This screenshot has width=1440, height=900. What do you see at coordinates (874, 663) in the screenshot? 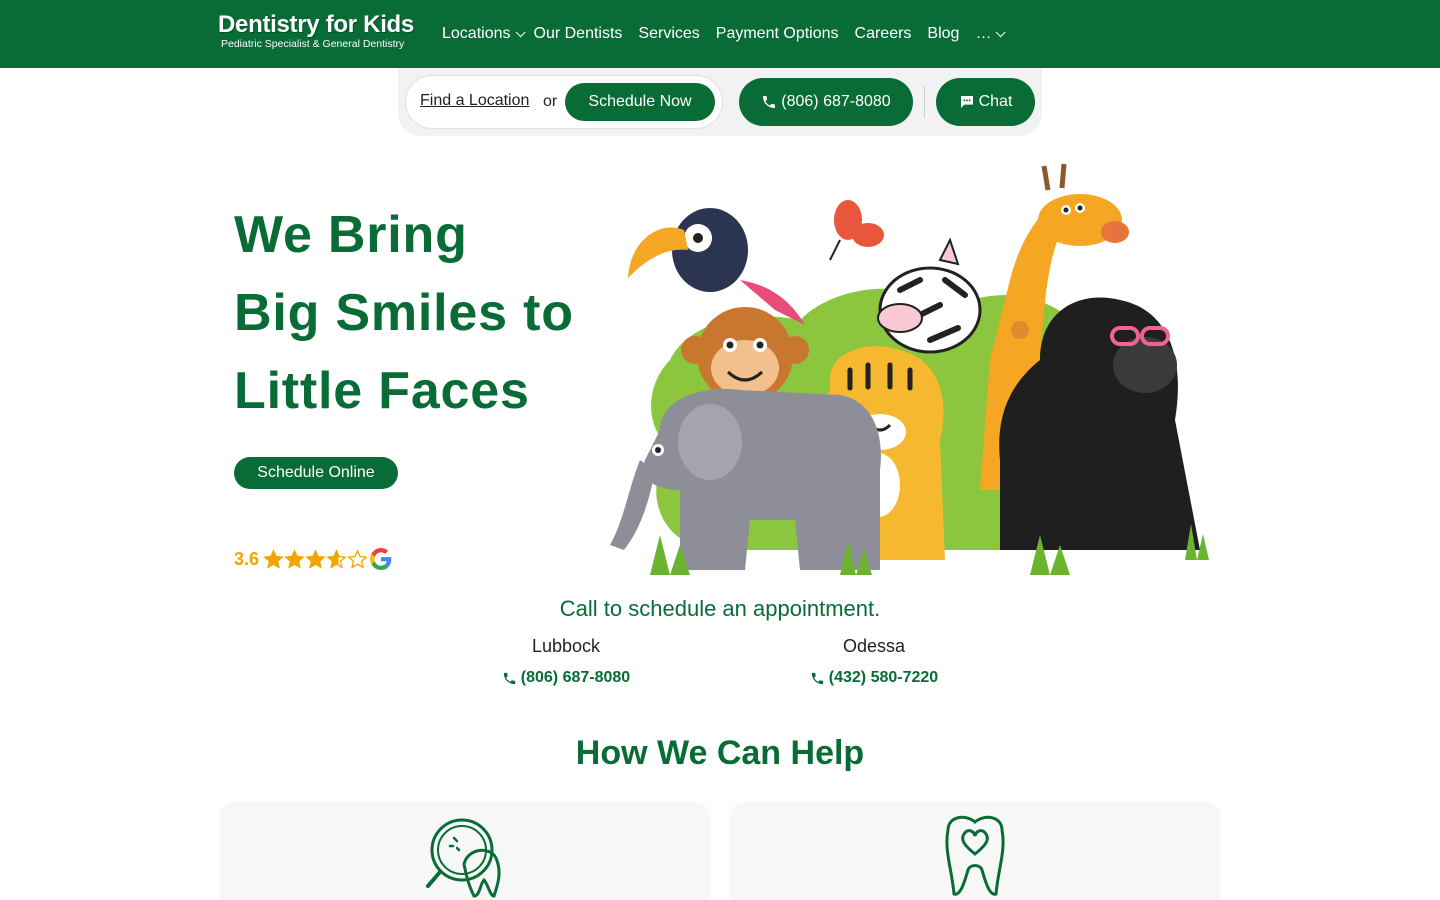
I see `location-odessa: Odessa (432) 580-7220` at bounding box center [874, 663].